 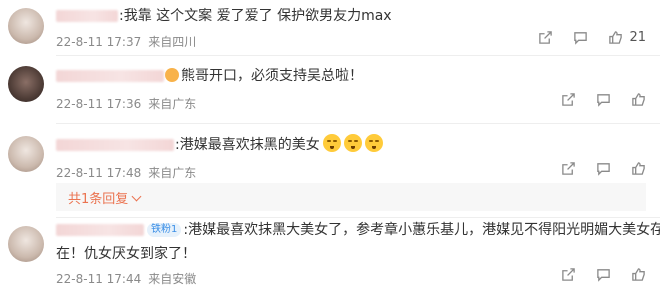 What do you see at coordinates (255, 16) in the screenshot?
I see `comment-text: :我靠 这个文案 爱了爱了 保护欲男友力max` at bounding box center [255, 16].